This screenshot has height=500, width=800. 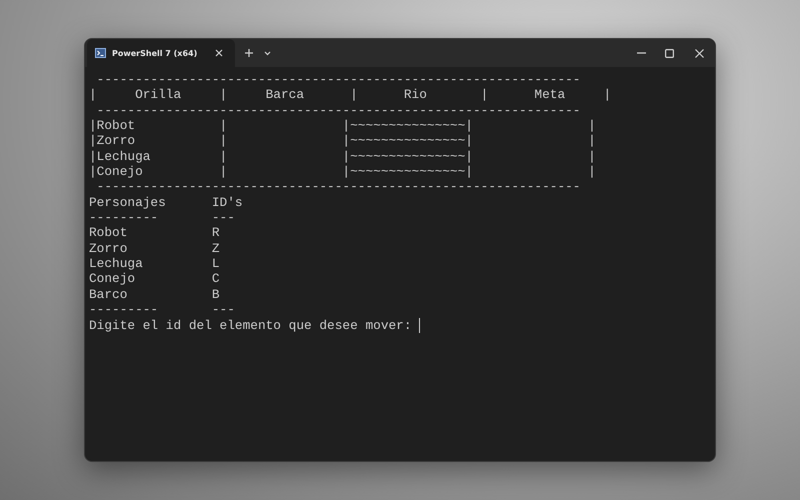 I want to click on terminal-tab: PowerShell 7 (x64), so click(x=161, y=53).